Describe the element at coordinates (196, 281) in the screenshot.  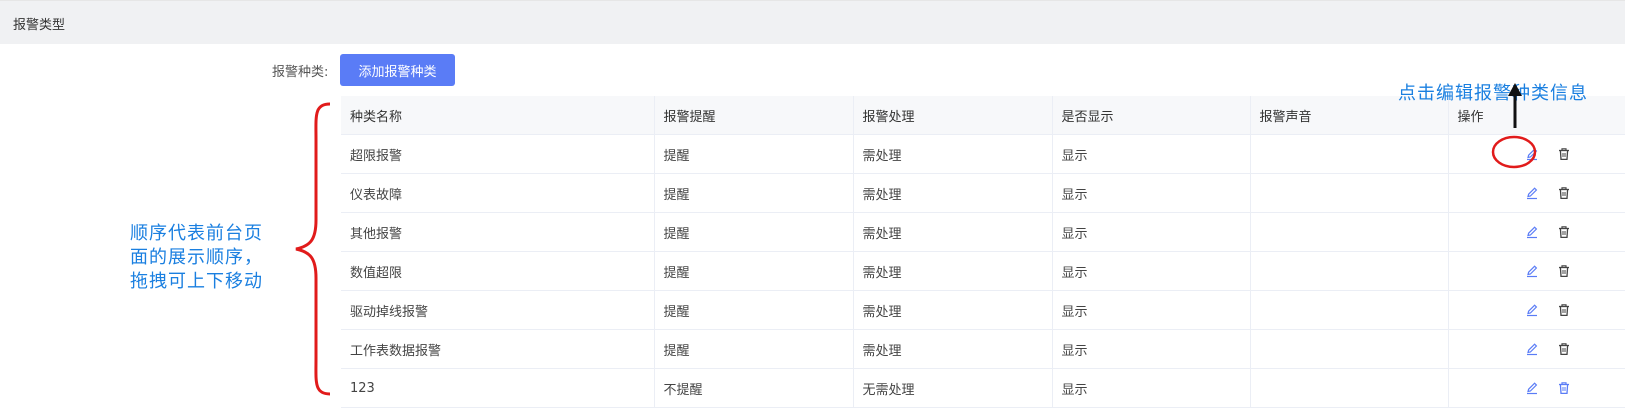
I see `drag-order-note-line: 拖拽可上下移动` at that location.